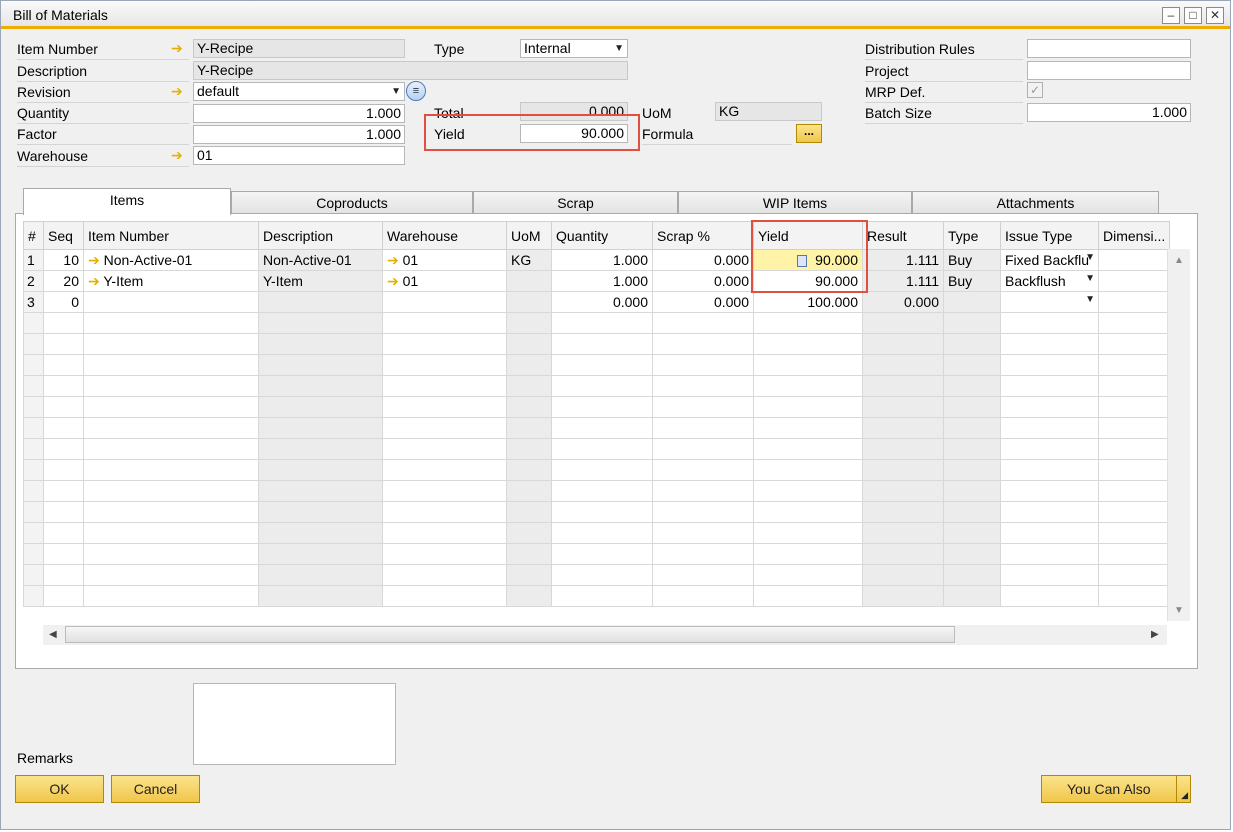 This screenshot has width=1233, height=832. I want to click on type-select: Internal ▼, so click(574, 48).